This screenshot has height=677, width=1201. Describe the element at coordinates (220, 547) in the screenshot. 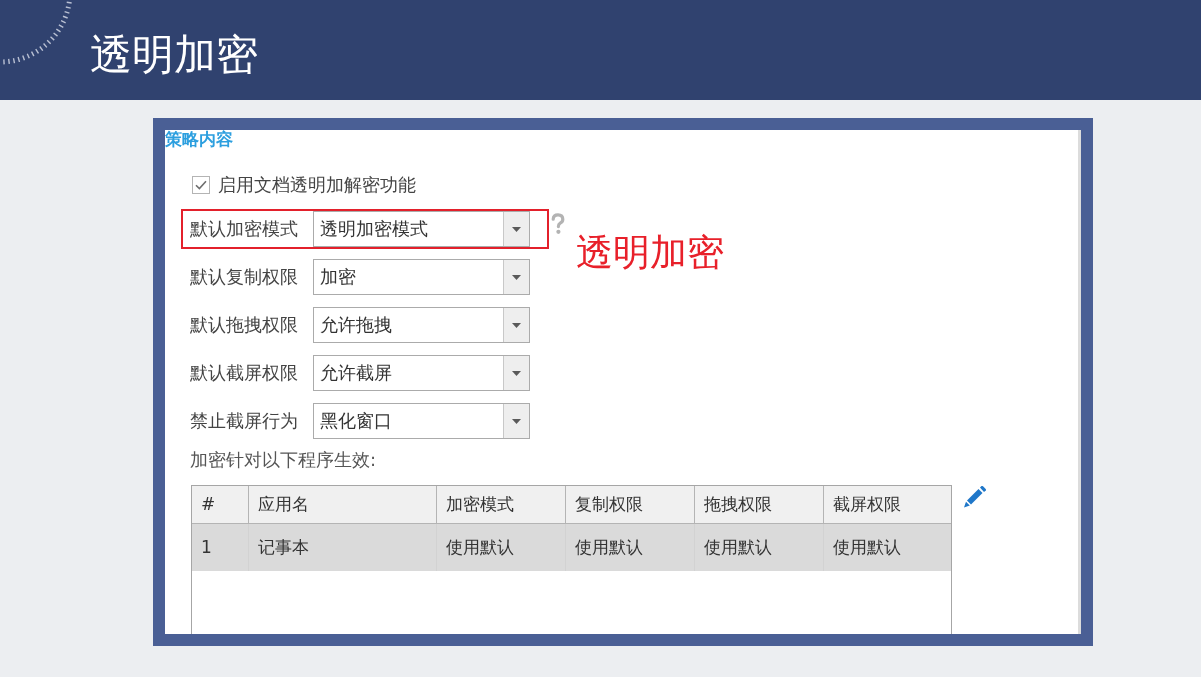

I see `table-cell: 1` at that location.